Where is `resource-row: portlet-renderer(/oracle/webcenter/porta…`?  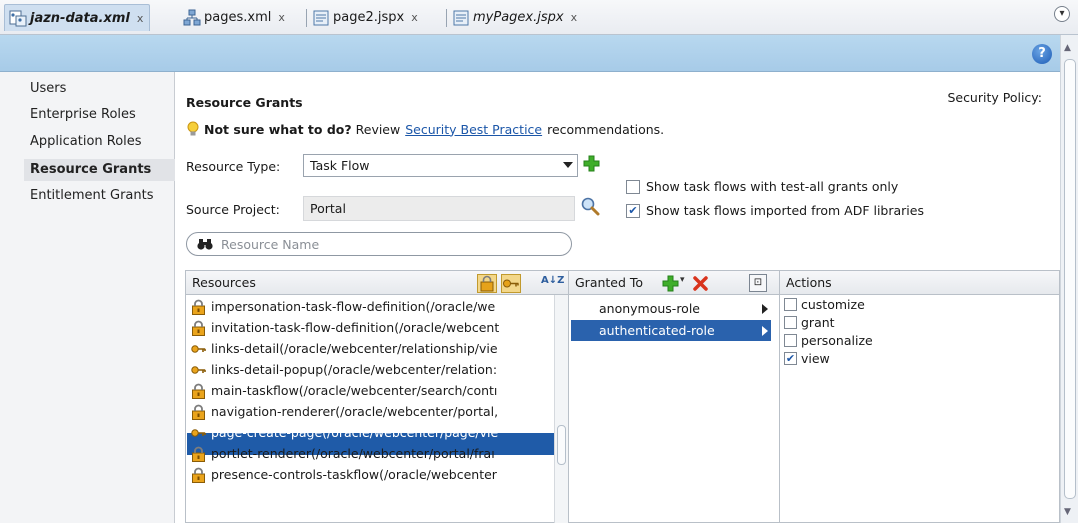
resource-row: portlet-renderer(/oracle/webcenter/porta… is located at coordinates (343, 453).